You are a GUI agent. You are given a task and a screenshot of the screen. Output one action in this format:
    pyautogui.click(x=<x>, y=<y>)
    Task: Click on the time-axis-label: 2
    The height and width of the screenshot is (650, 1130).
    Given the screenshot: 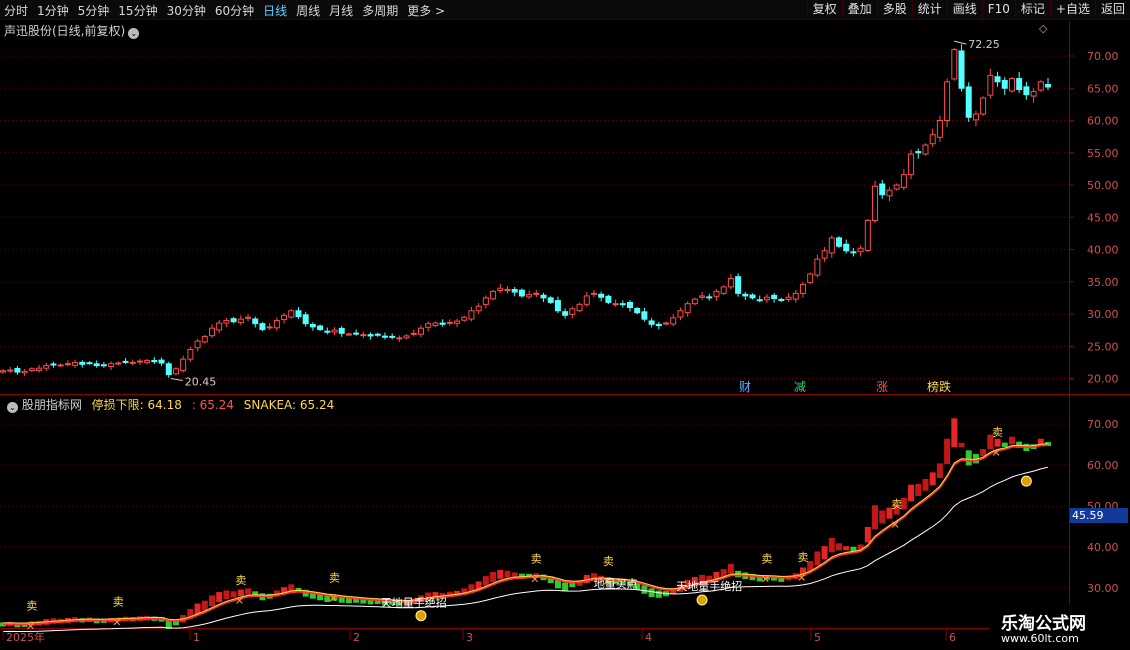 What is the action you would take?
    pyautogui.click(x=356, y=637)
    